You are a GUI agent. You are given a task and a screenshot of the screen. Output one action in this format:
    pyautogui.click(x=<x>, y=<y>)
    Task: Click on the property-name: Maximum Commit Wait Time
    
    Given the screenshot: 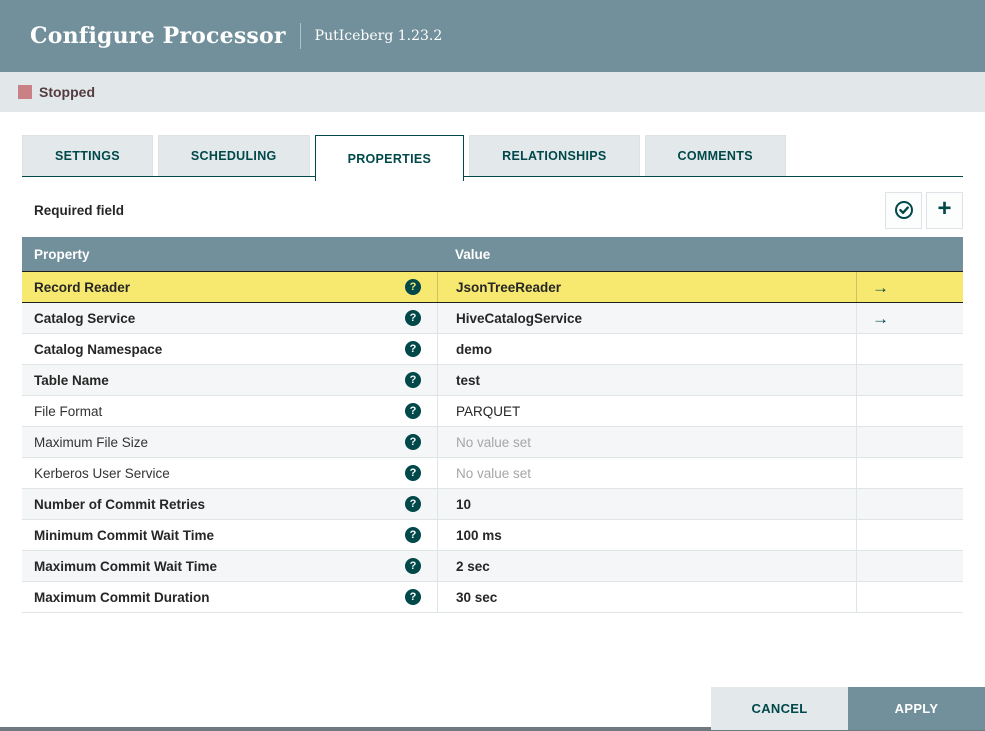 What is the action you would take?
    pyautogui.click(x=126, y=566)
    